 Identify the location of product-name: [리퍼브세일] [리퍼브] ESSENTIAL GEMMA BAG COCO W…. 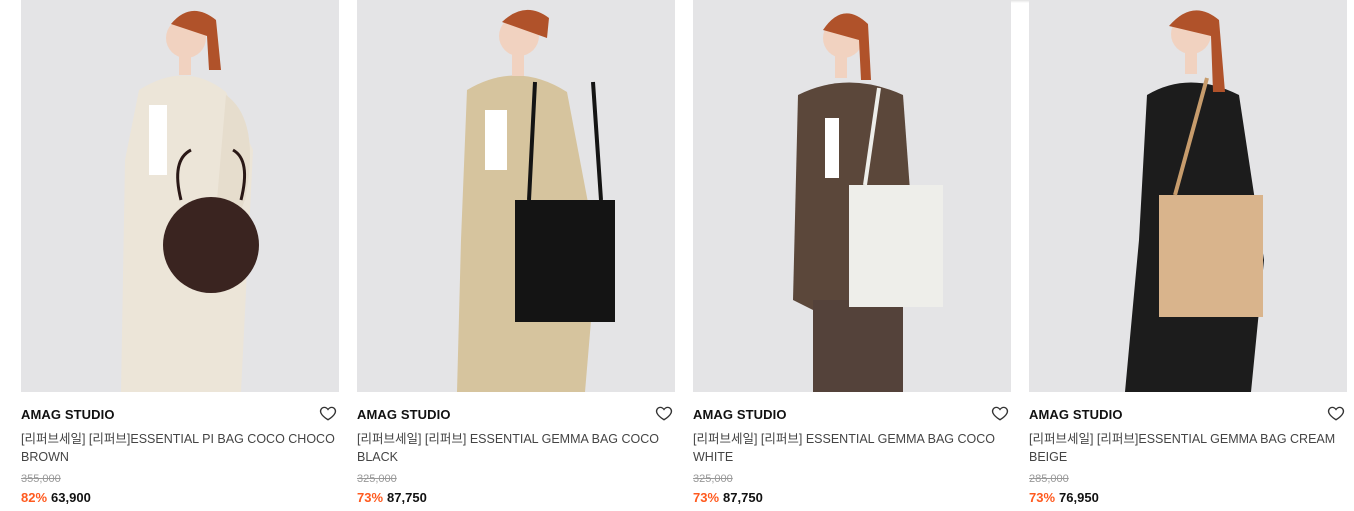
(851, 448).